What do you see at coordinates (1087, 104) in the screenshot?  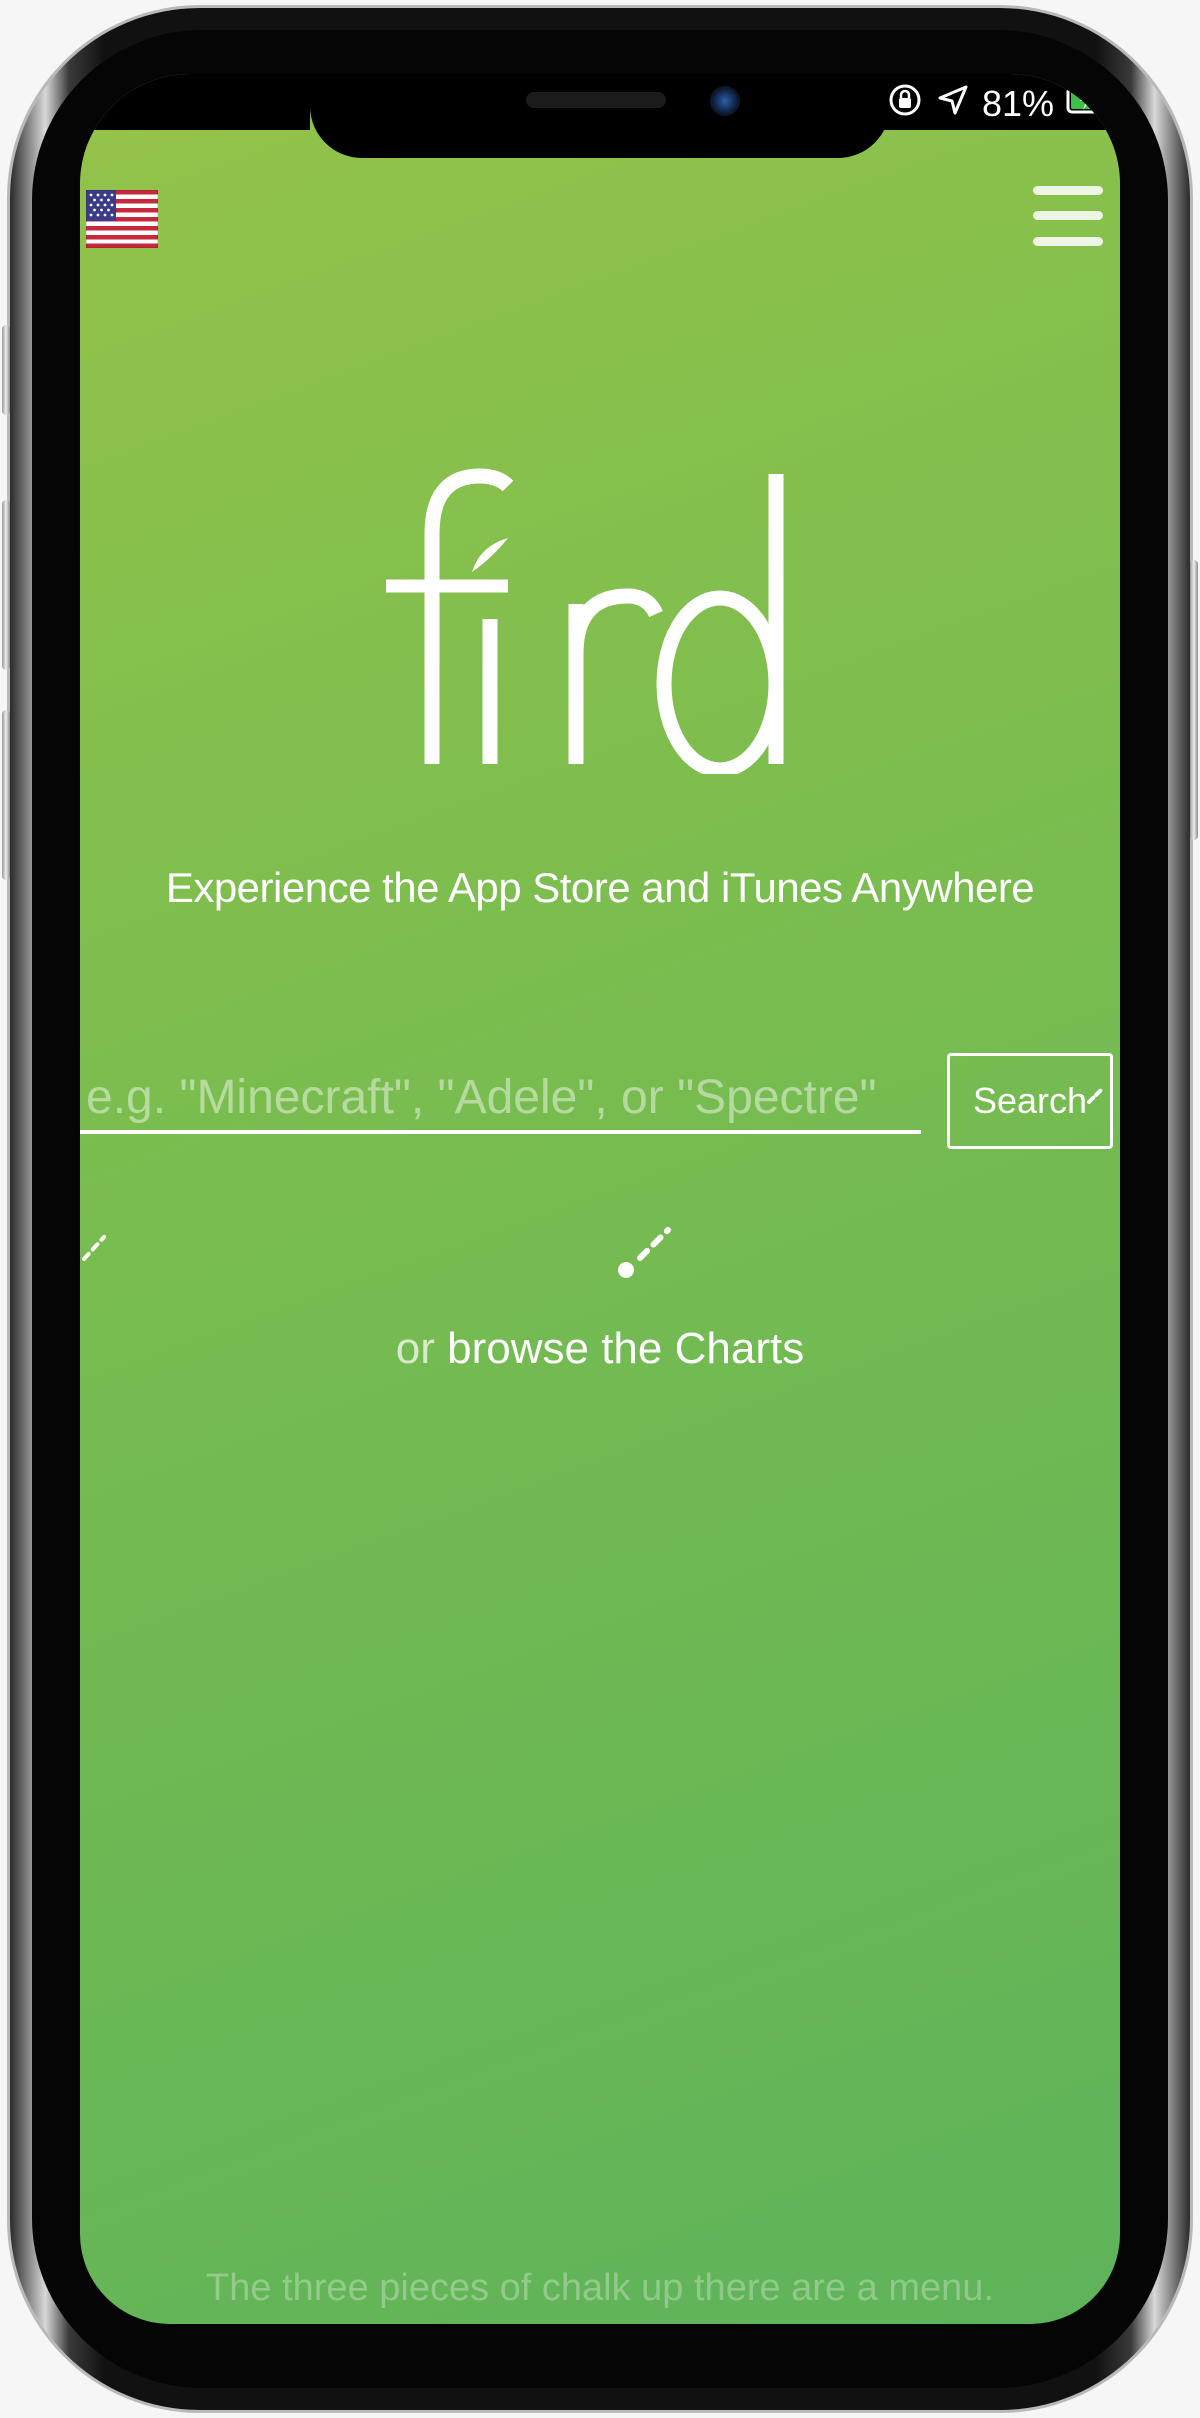 I see `battery-charging-icon` at bounding box center [1087, 104].